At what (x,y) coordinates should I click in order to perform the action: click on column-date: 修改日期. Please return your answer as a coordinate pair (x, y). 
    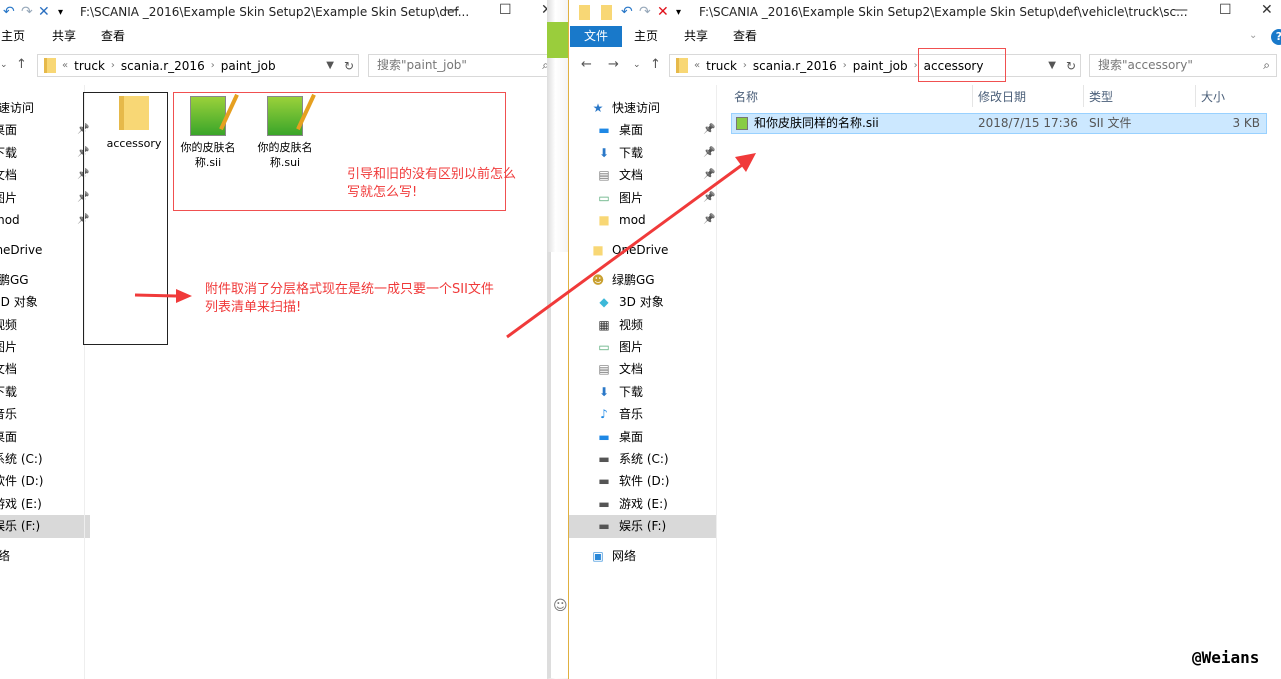
    Looking at the image, I should click on (1002, 97).